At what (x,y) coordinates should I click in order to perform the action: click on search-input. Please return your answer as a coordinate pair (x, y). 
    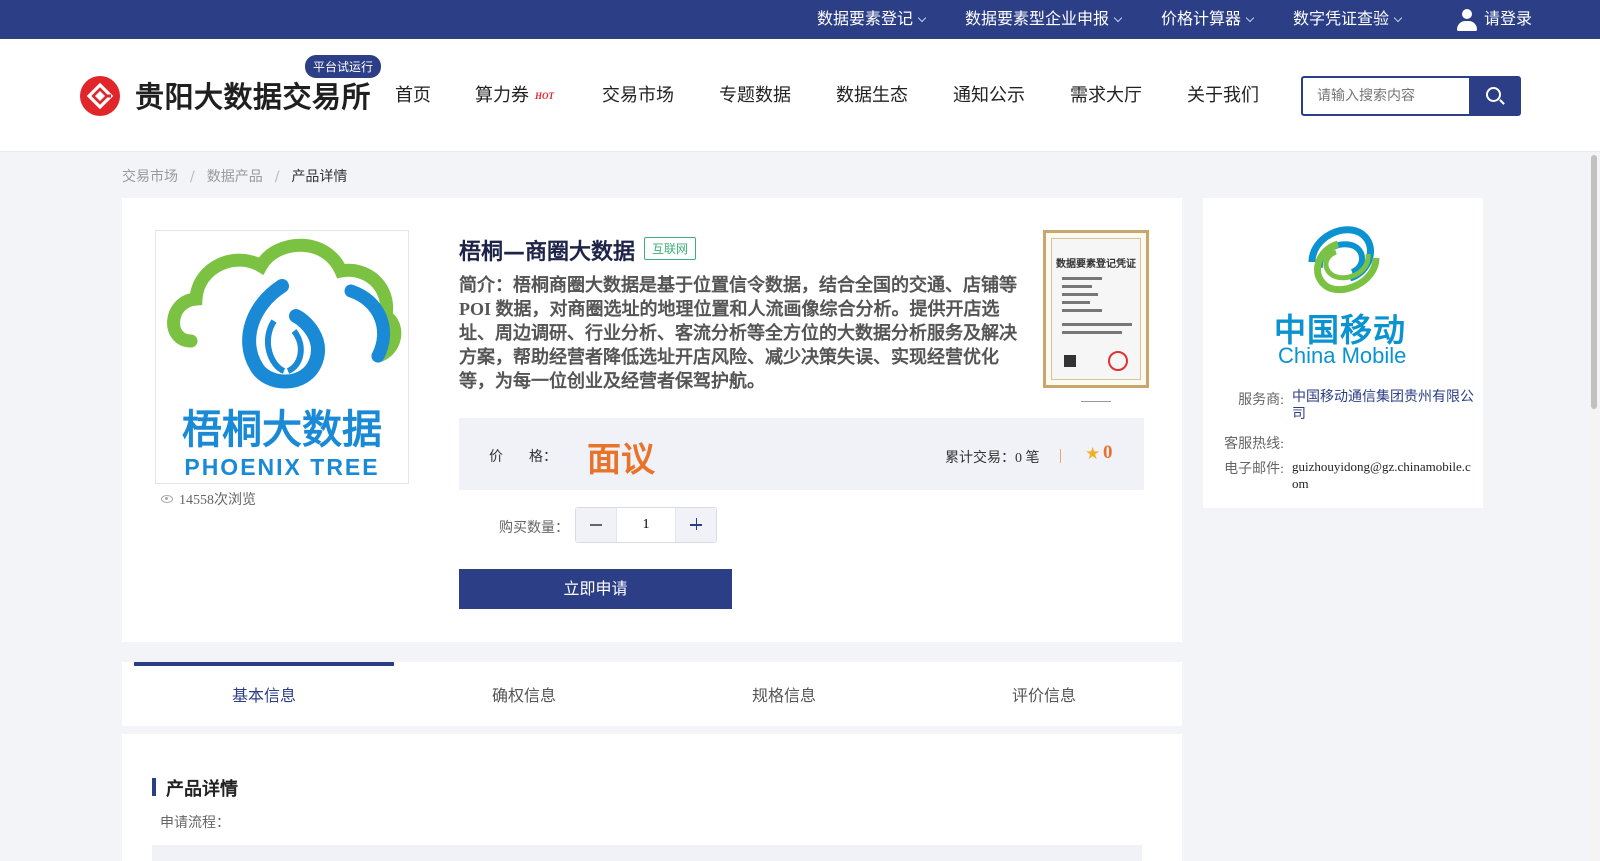
    Looking at the image, I should click on (1386, 96).